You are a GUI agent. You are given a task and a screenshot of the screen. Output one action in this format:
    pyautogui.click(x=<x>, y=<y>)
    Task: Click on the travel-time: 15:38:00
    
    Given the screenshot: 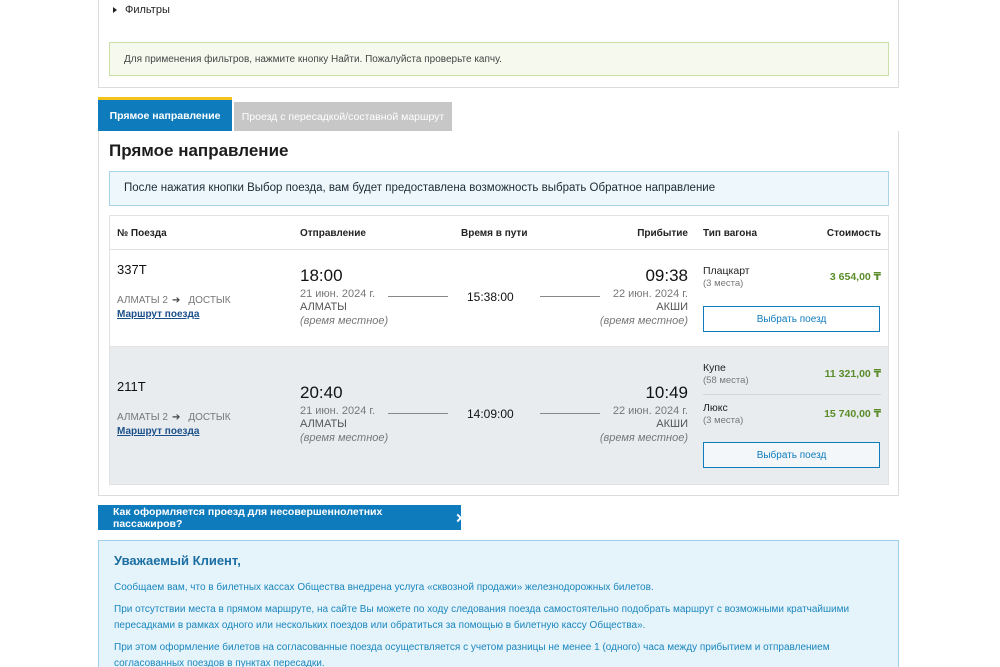 What is the action you would take?
    pyautogui.click(x=490, y=297)
    